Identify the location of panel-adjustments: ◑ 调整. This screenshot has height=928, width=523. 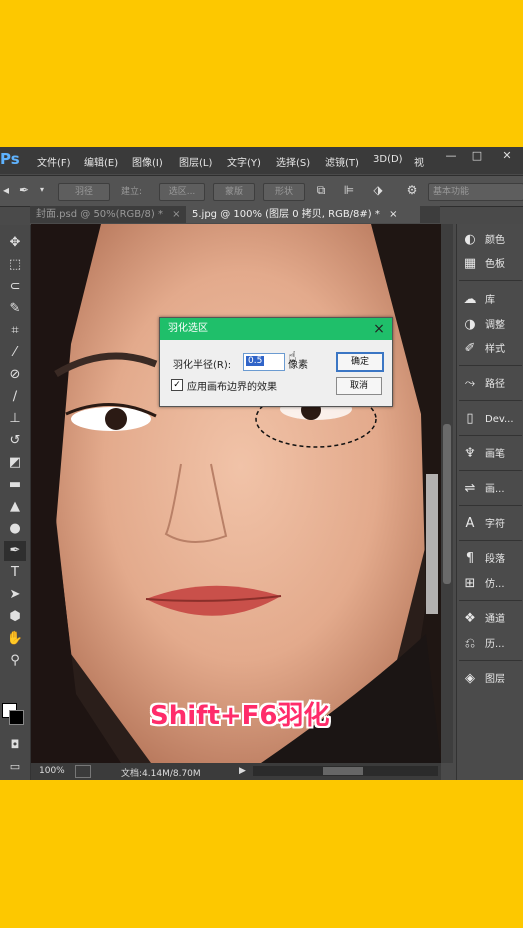
(492, 325).